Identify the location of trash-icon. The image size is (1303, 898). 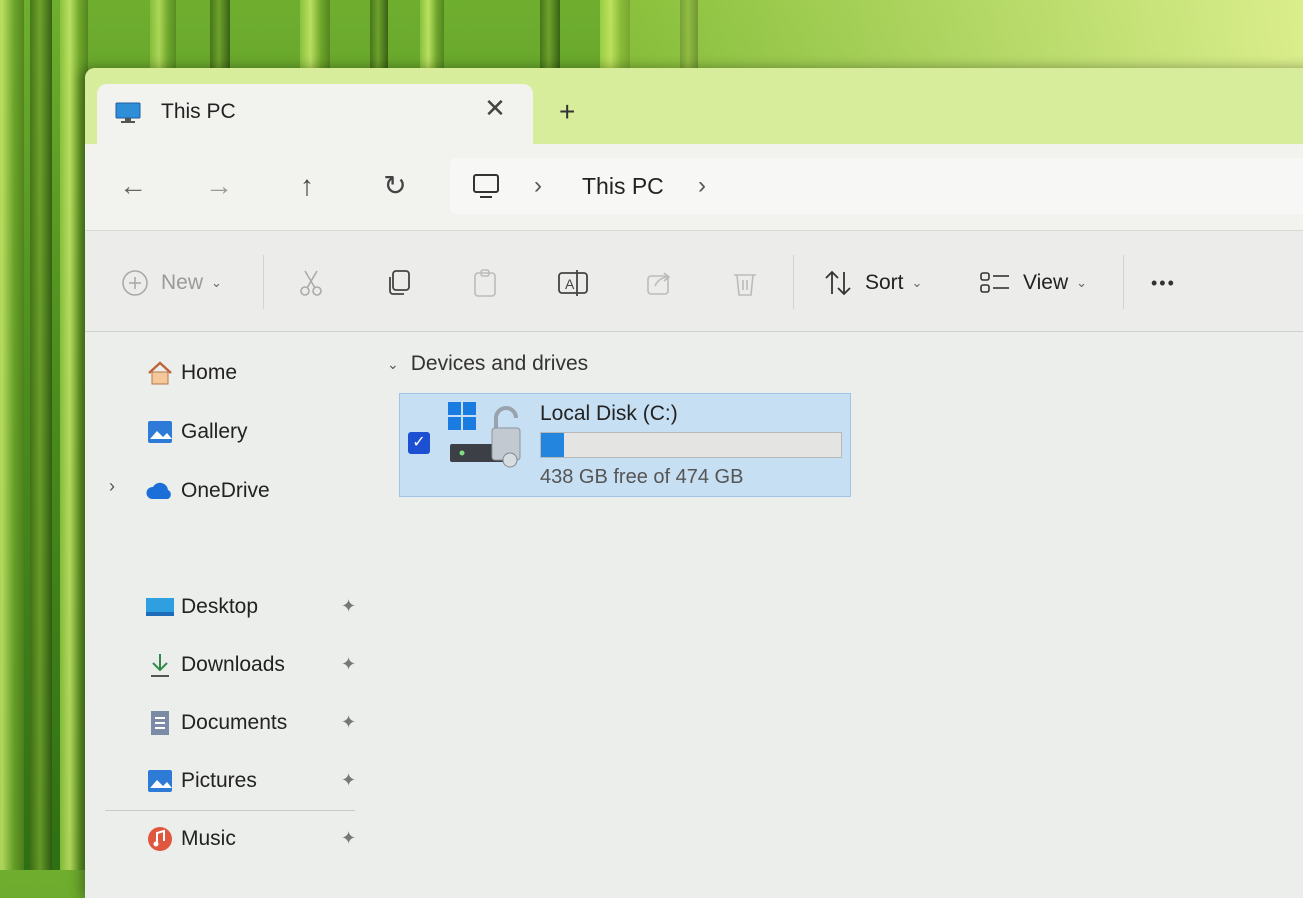
(745, 285).